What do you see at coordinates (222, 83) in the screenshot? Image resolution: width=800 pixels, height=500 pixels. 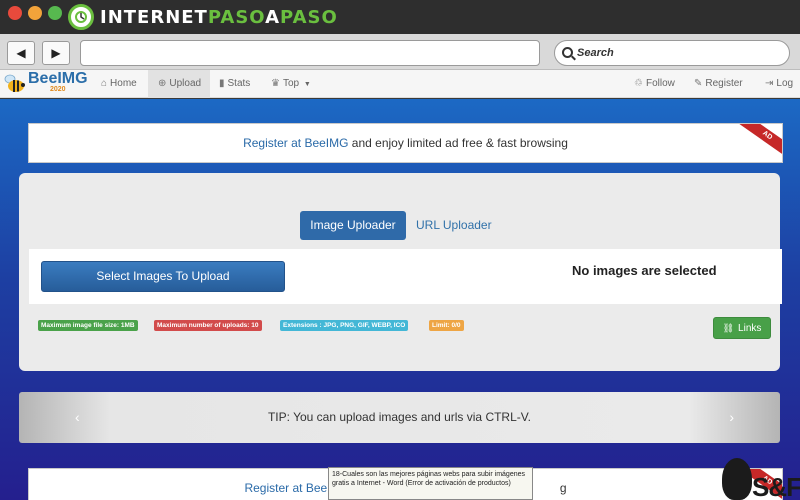 I see `stats-icon: ▮` at bounding box center [222, 83].